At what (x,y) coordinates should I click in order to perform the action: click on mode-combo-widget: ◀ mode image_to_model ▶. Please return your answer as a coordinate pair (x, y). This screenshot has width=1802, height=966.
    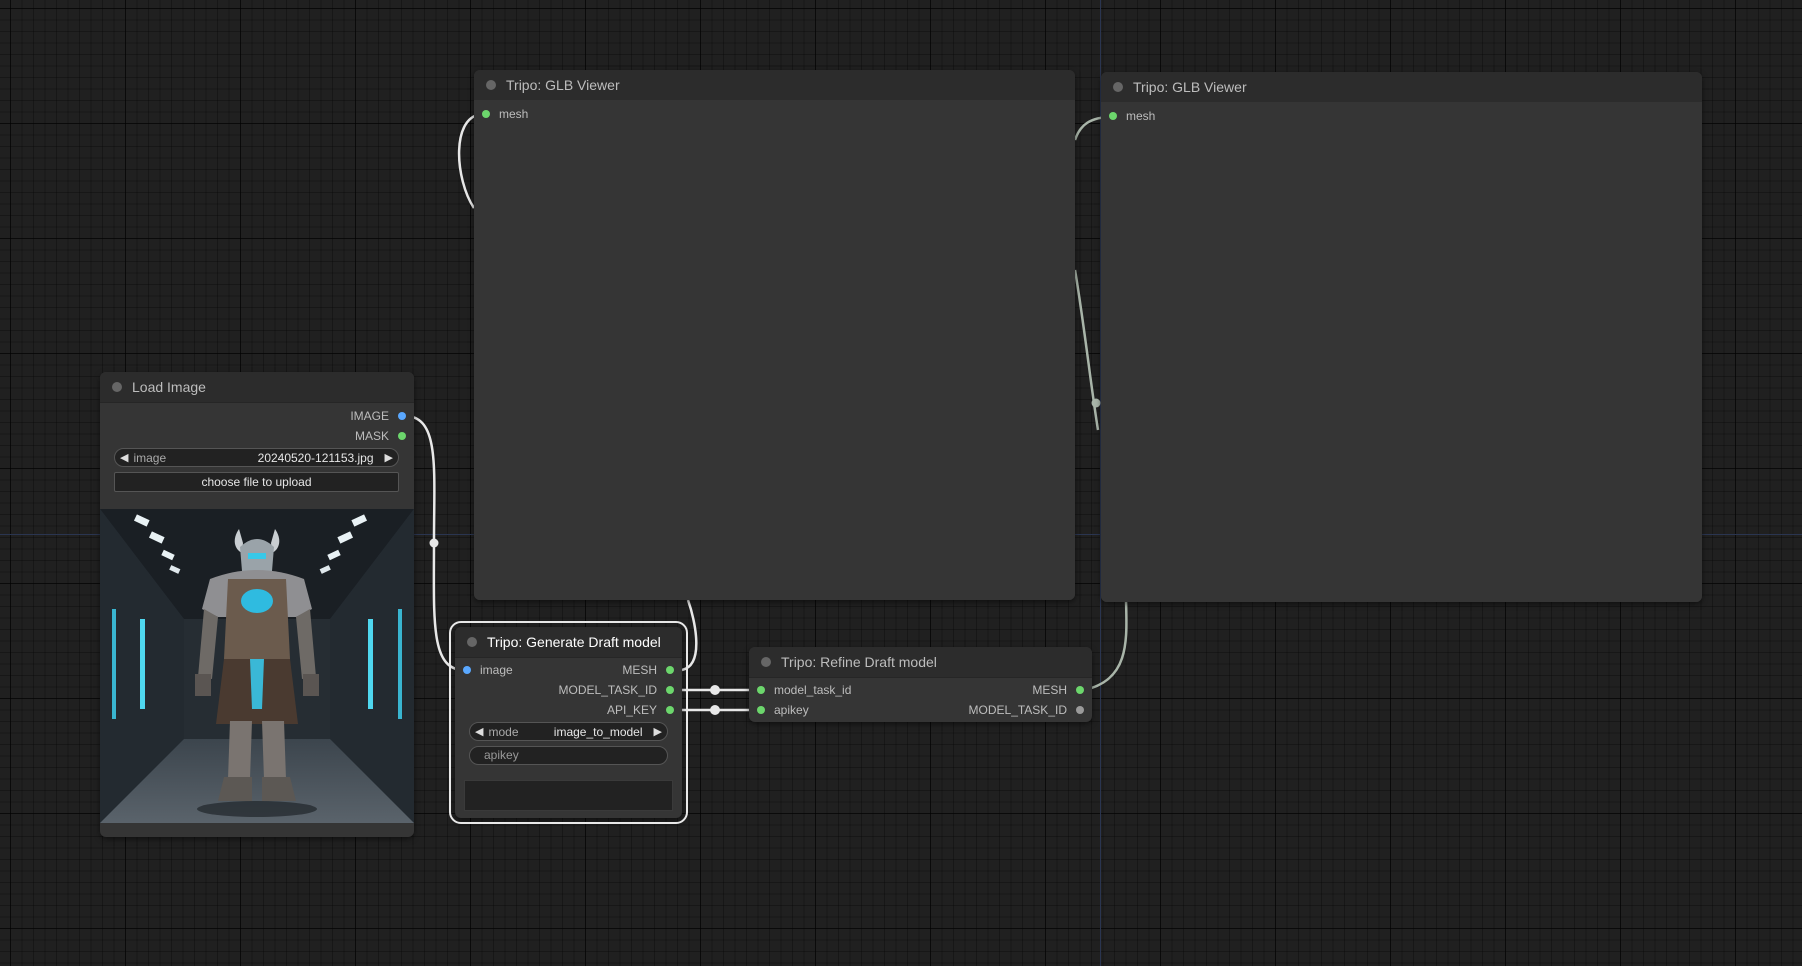
    Looking at the image, I should click on (568, 731).